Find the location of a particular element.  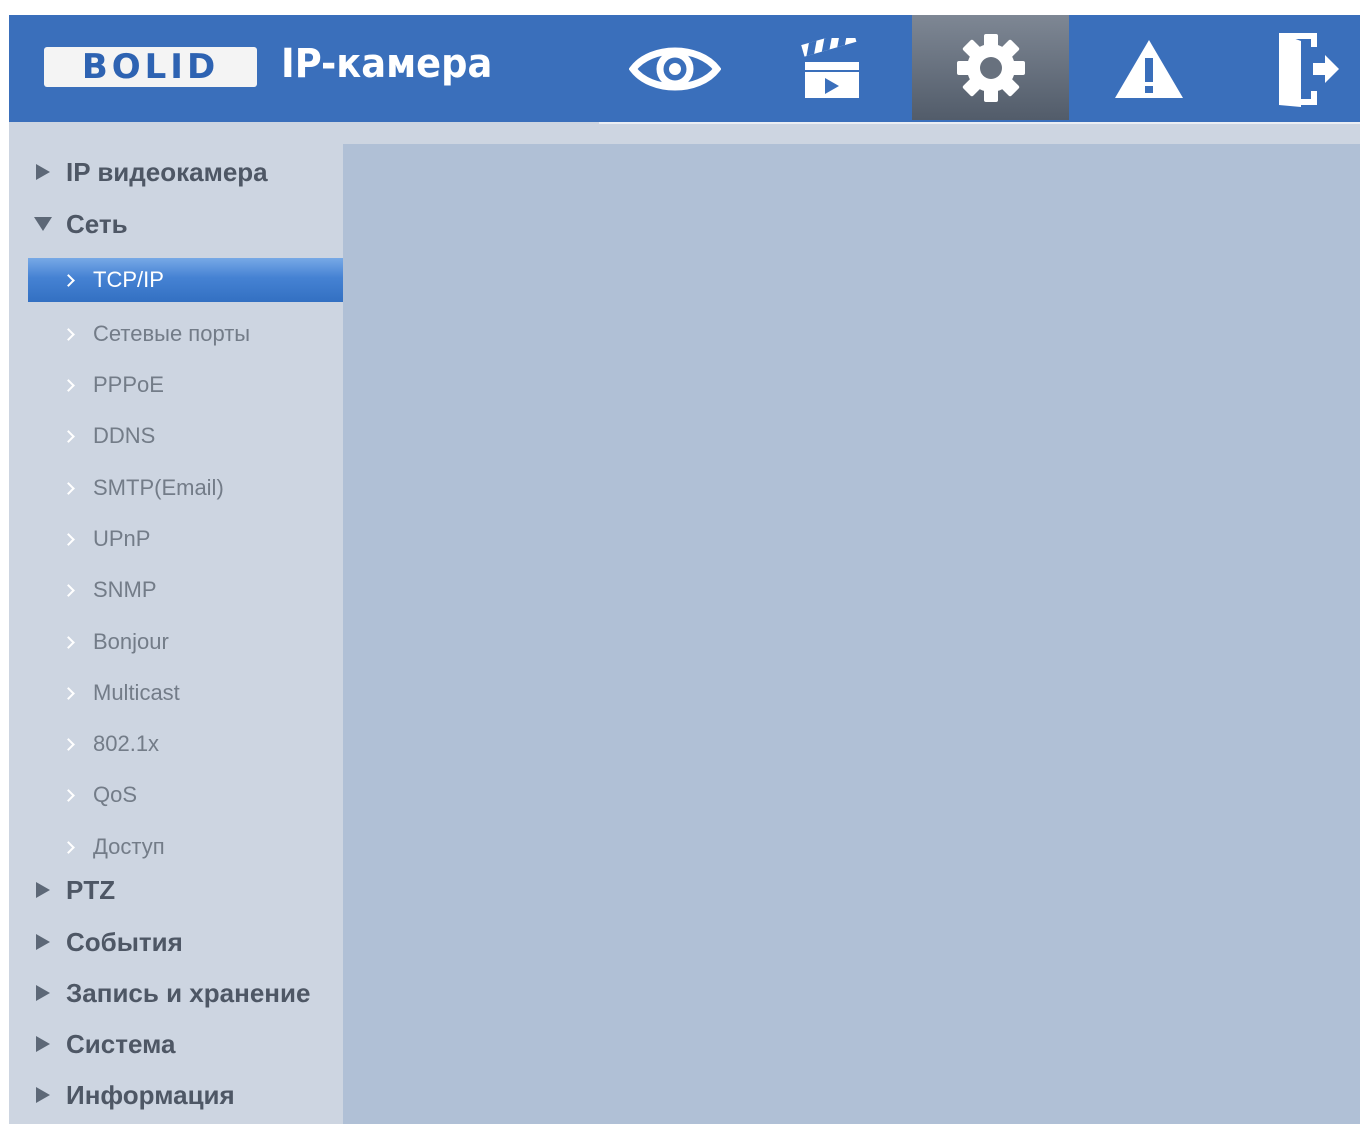

sidebar-section-storage: Запись и хранение is located at coordinates (176, 993).